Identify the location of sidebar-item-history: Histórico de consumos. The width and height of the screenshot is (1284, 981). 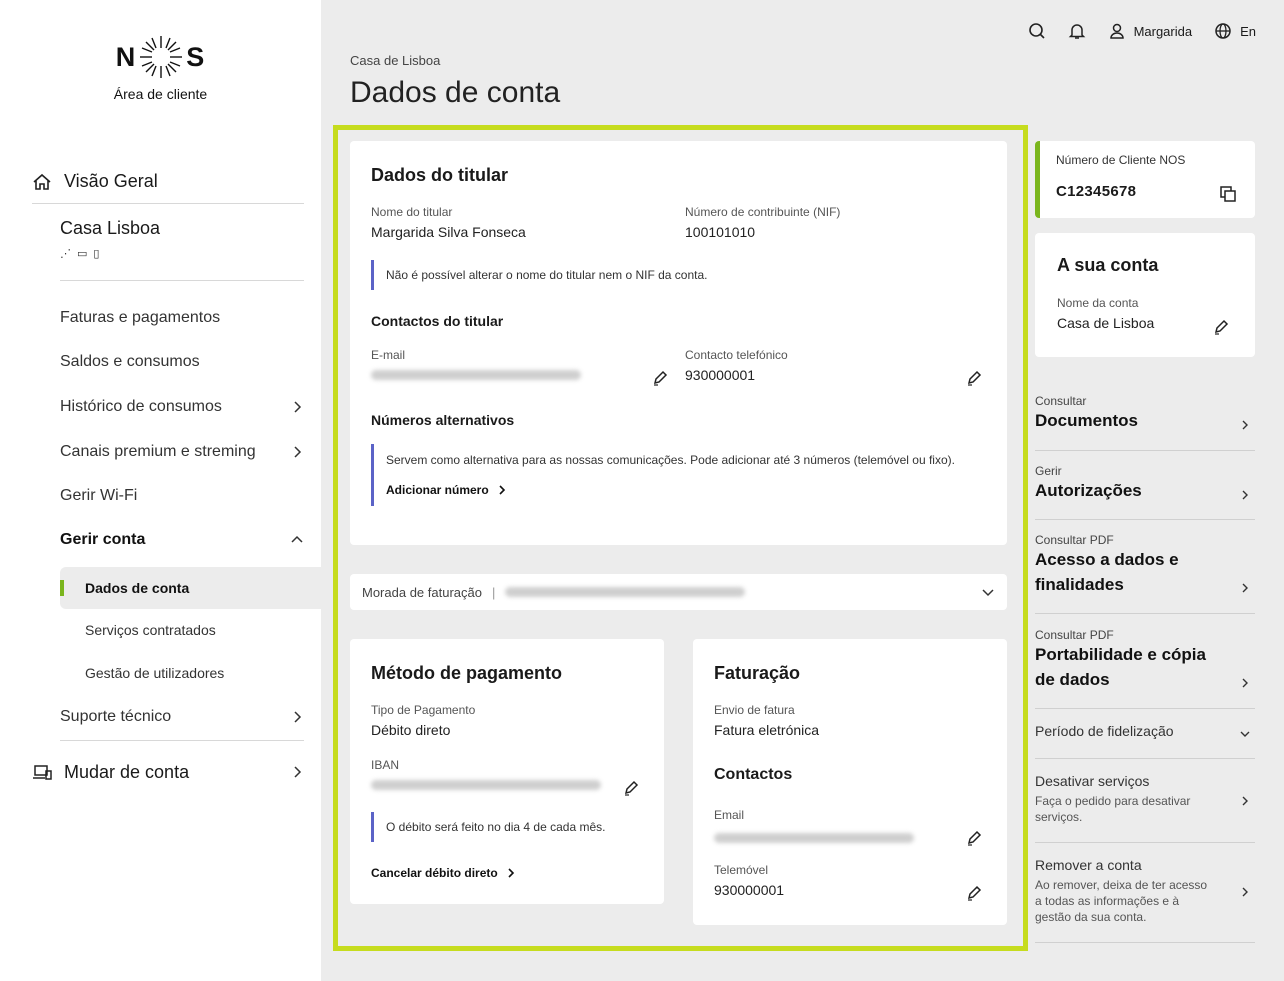
(182, 407).